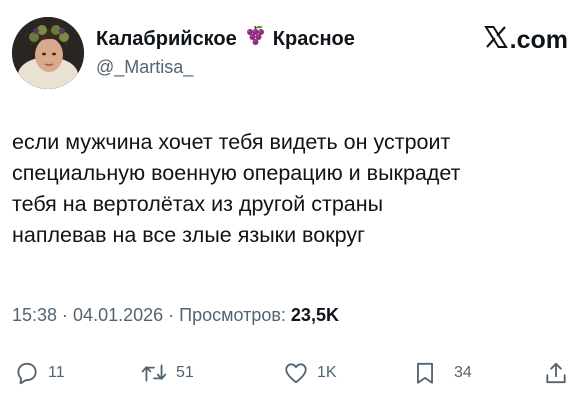  I want to click on repost-icon, so click(154, 373).